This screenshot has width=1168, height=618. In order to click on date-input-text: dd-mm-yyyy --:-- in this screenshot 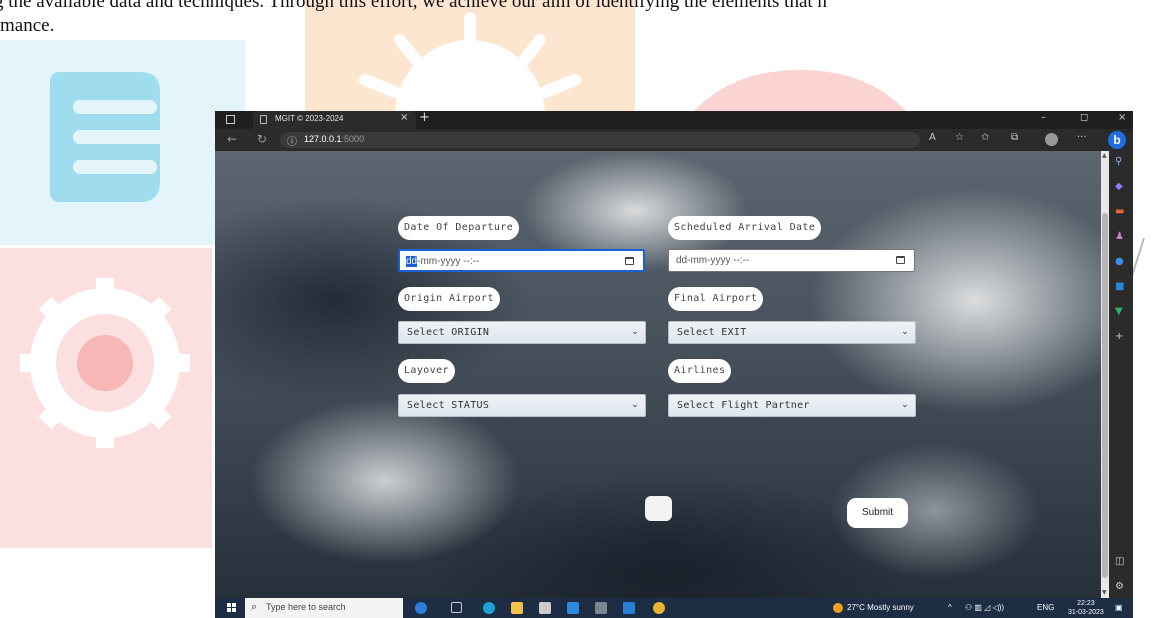, I will do `click(713, 260)`.